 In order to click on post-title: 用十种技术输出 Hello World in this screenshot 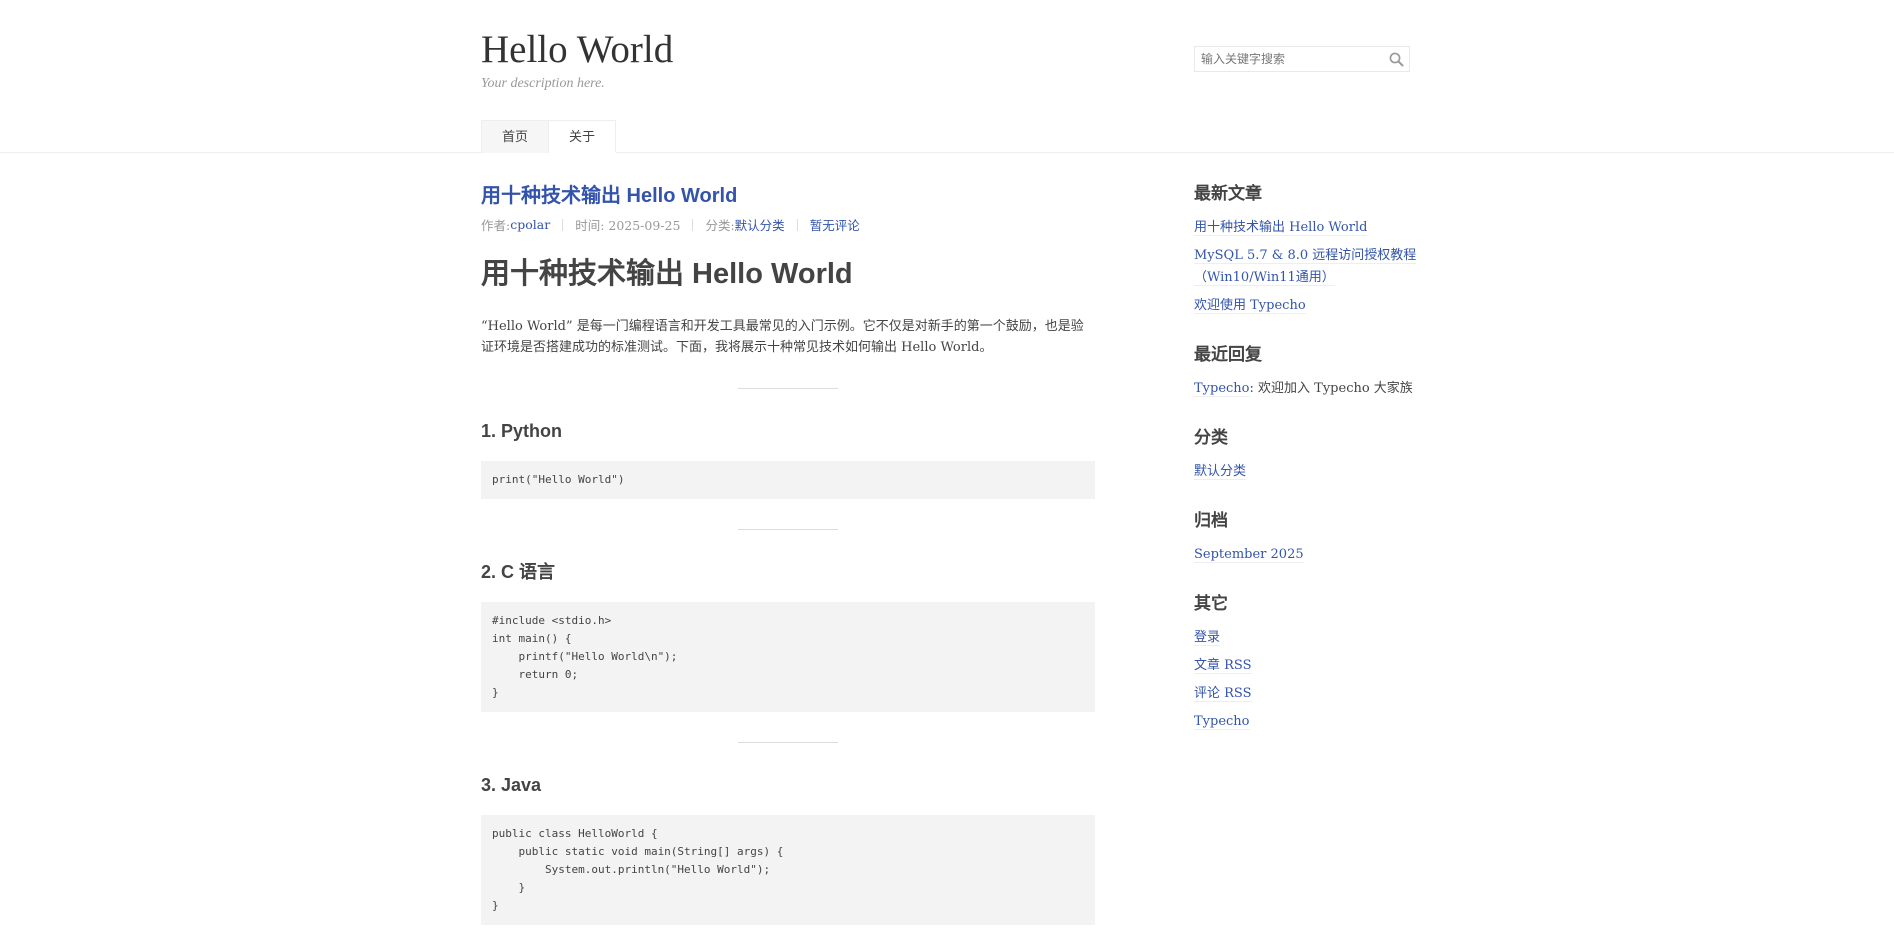, I will do `click(788, 196)`.